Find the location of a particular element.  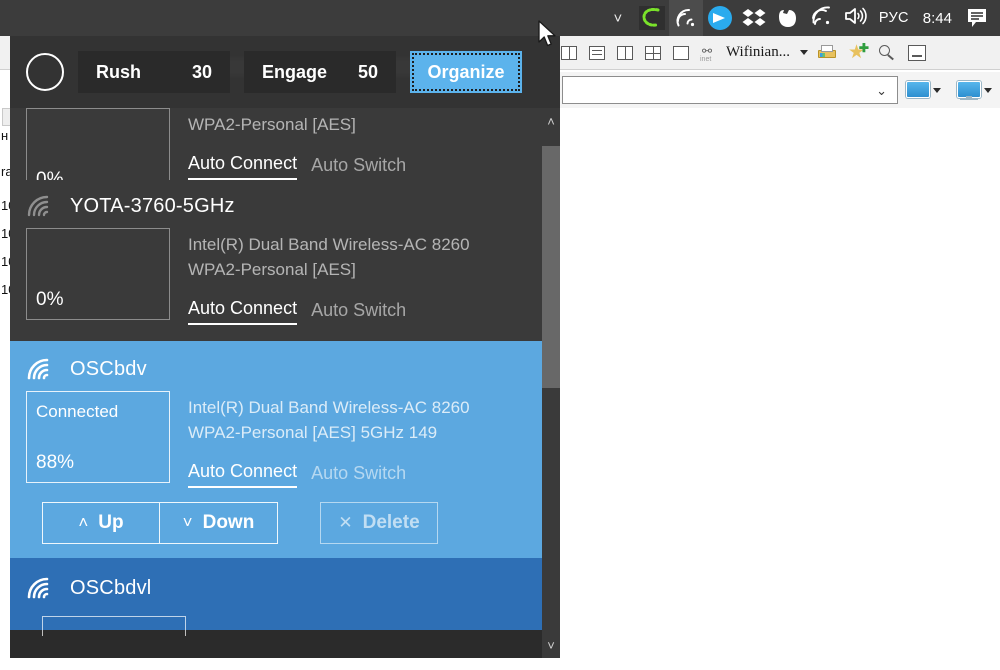

background-text-fragment: н is located at coordinates (5, 135).